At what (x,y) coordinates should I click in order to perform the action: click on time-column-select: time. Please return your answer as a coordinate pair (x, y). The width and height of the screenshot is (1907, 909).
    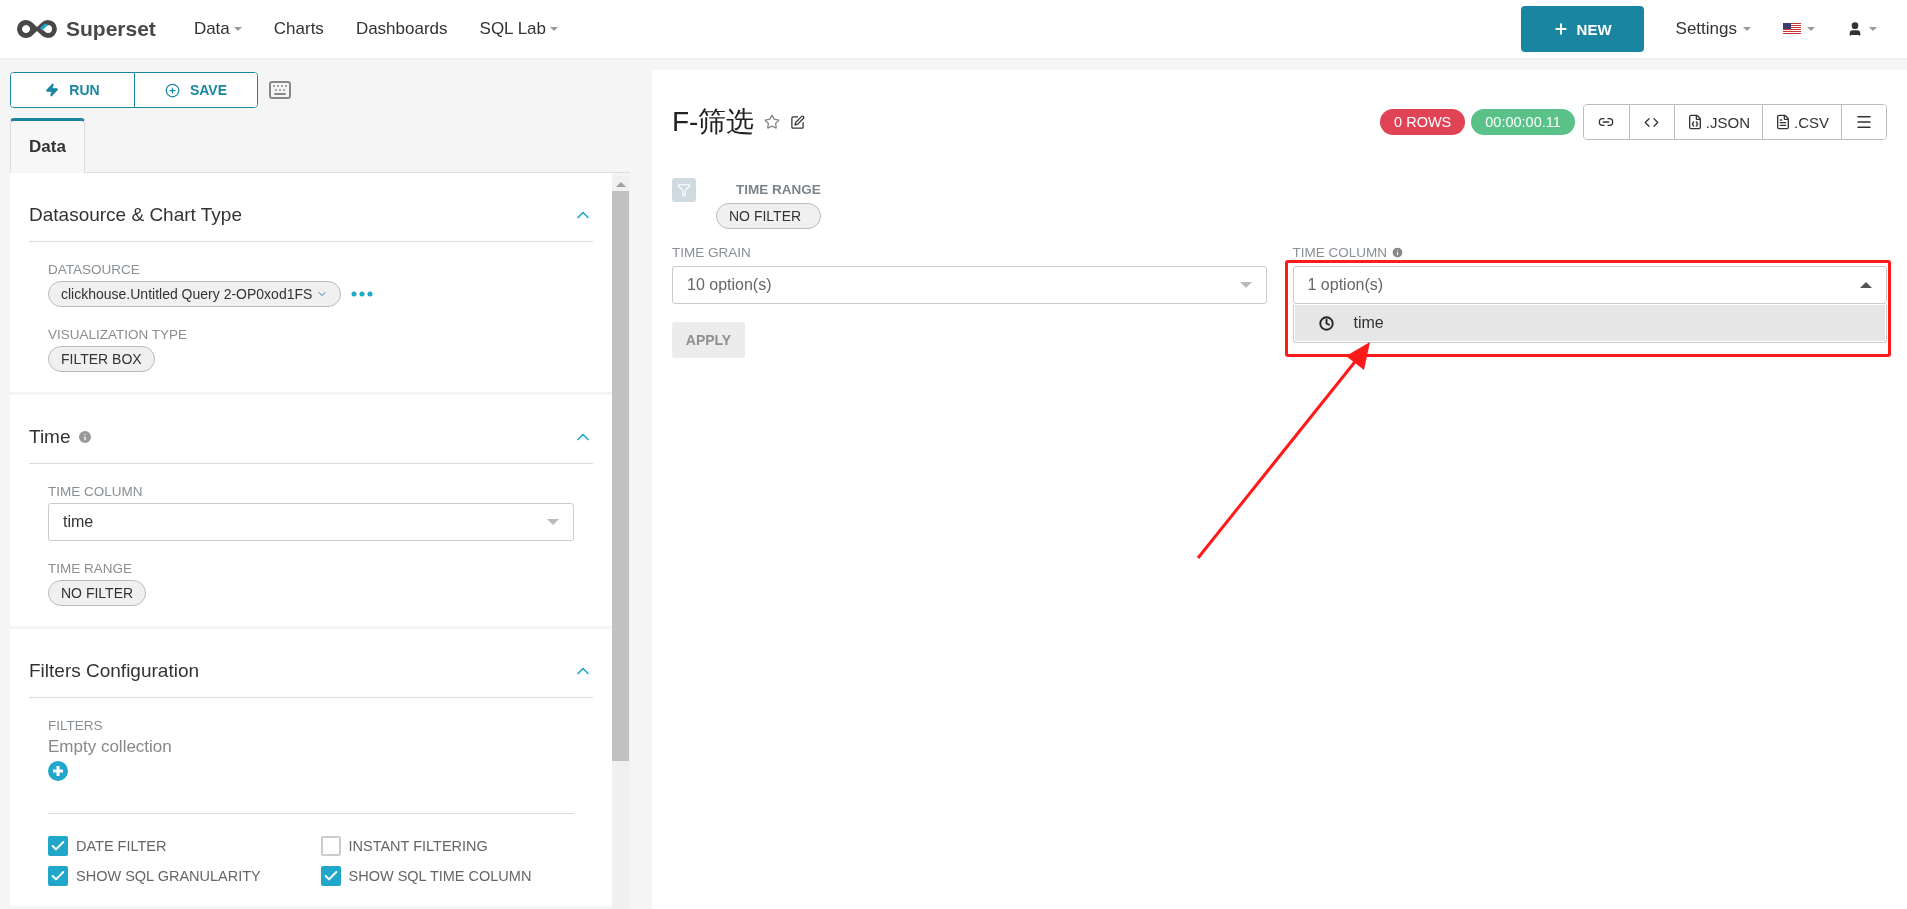
    Looking at the image, I should click on (311, 522).